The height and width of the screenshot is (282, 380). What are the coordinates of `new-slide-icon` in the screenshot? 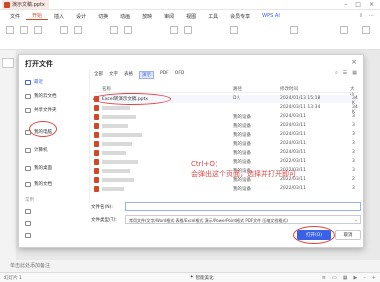 It's located at (10, 30).